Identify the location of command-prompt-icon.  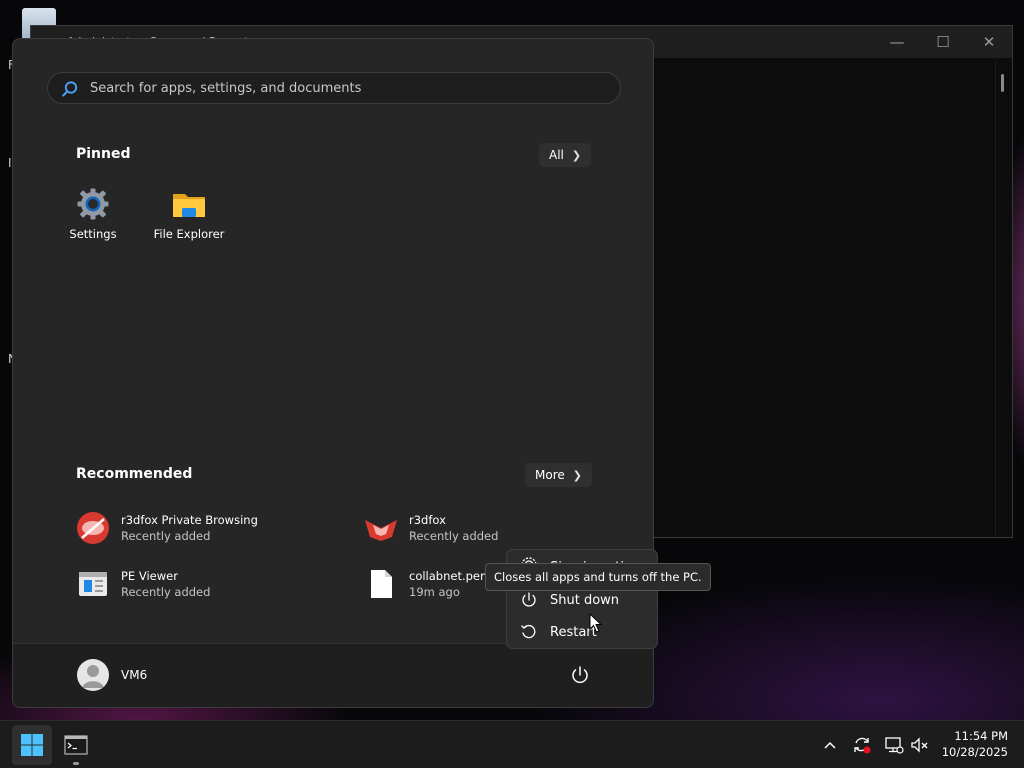
(76, 745).